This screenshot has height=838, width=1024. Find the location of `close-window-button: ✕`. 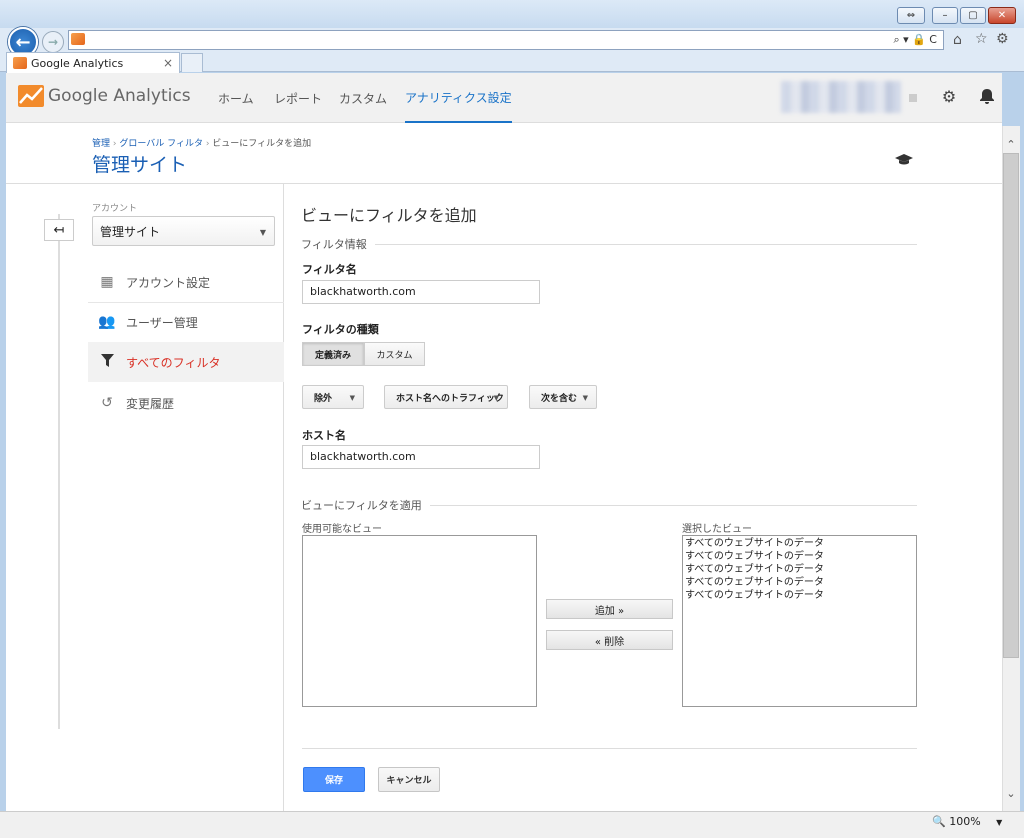

close-window-button: ✕ is located at coordinates (1002, 15).